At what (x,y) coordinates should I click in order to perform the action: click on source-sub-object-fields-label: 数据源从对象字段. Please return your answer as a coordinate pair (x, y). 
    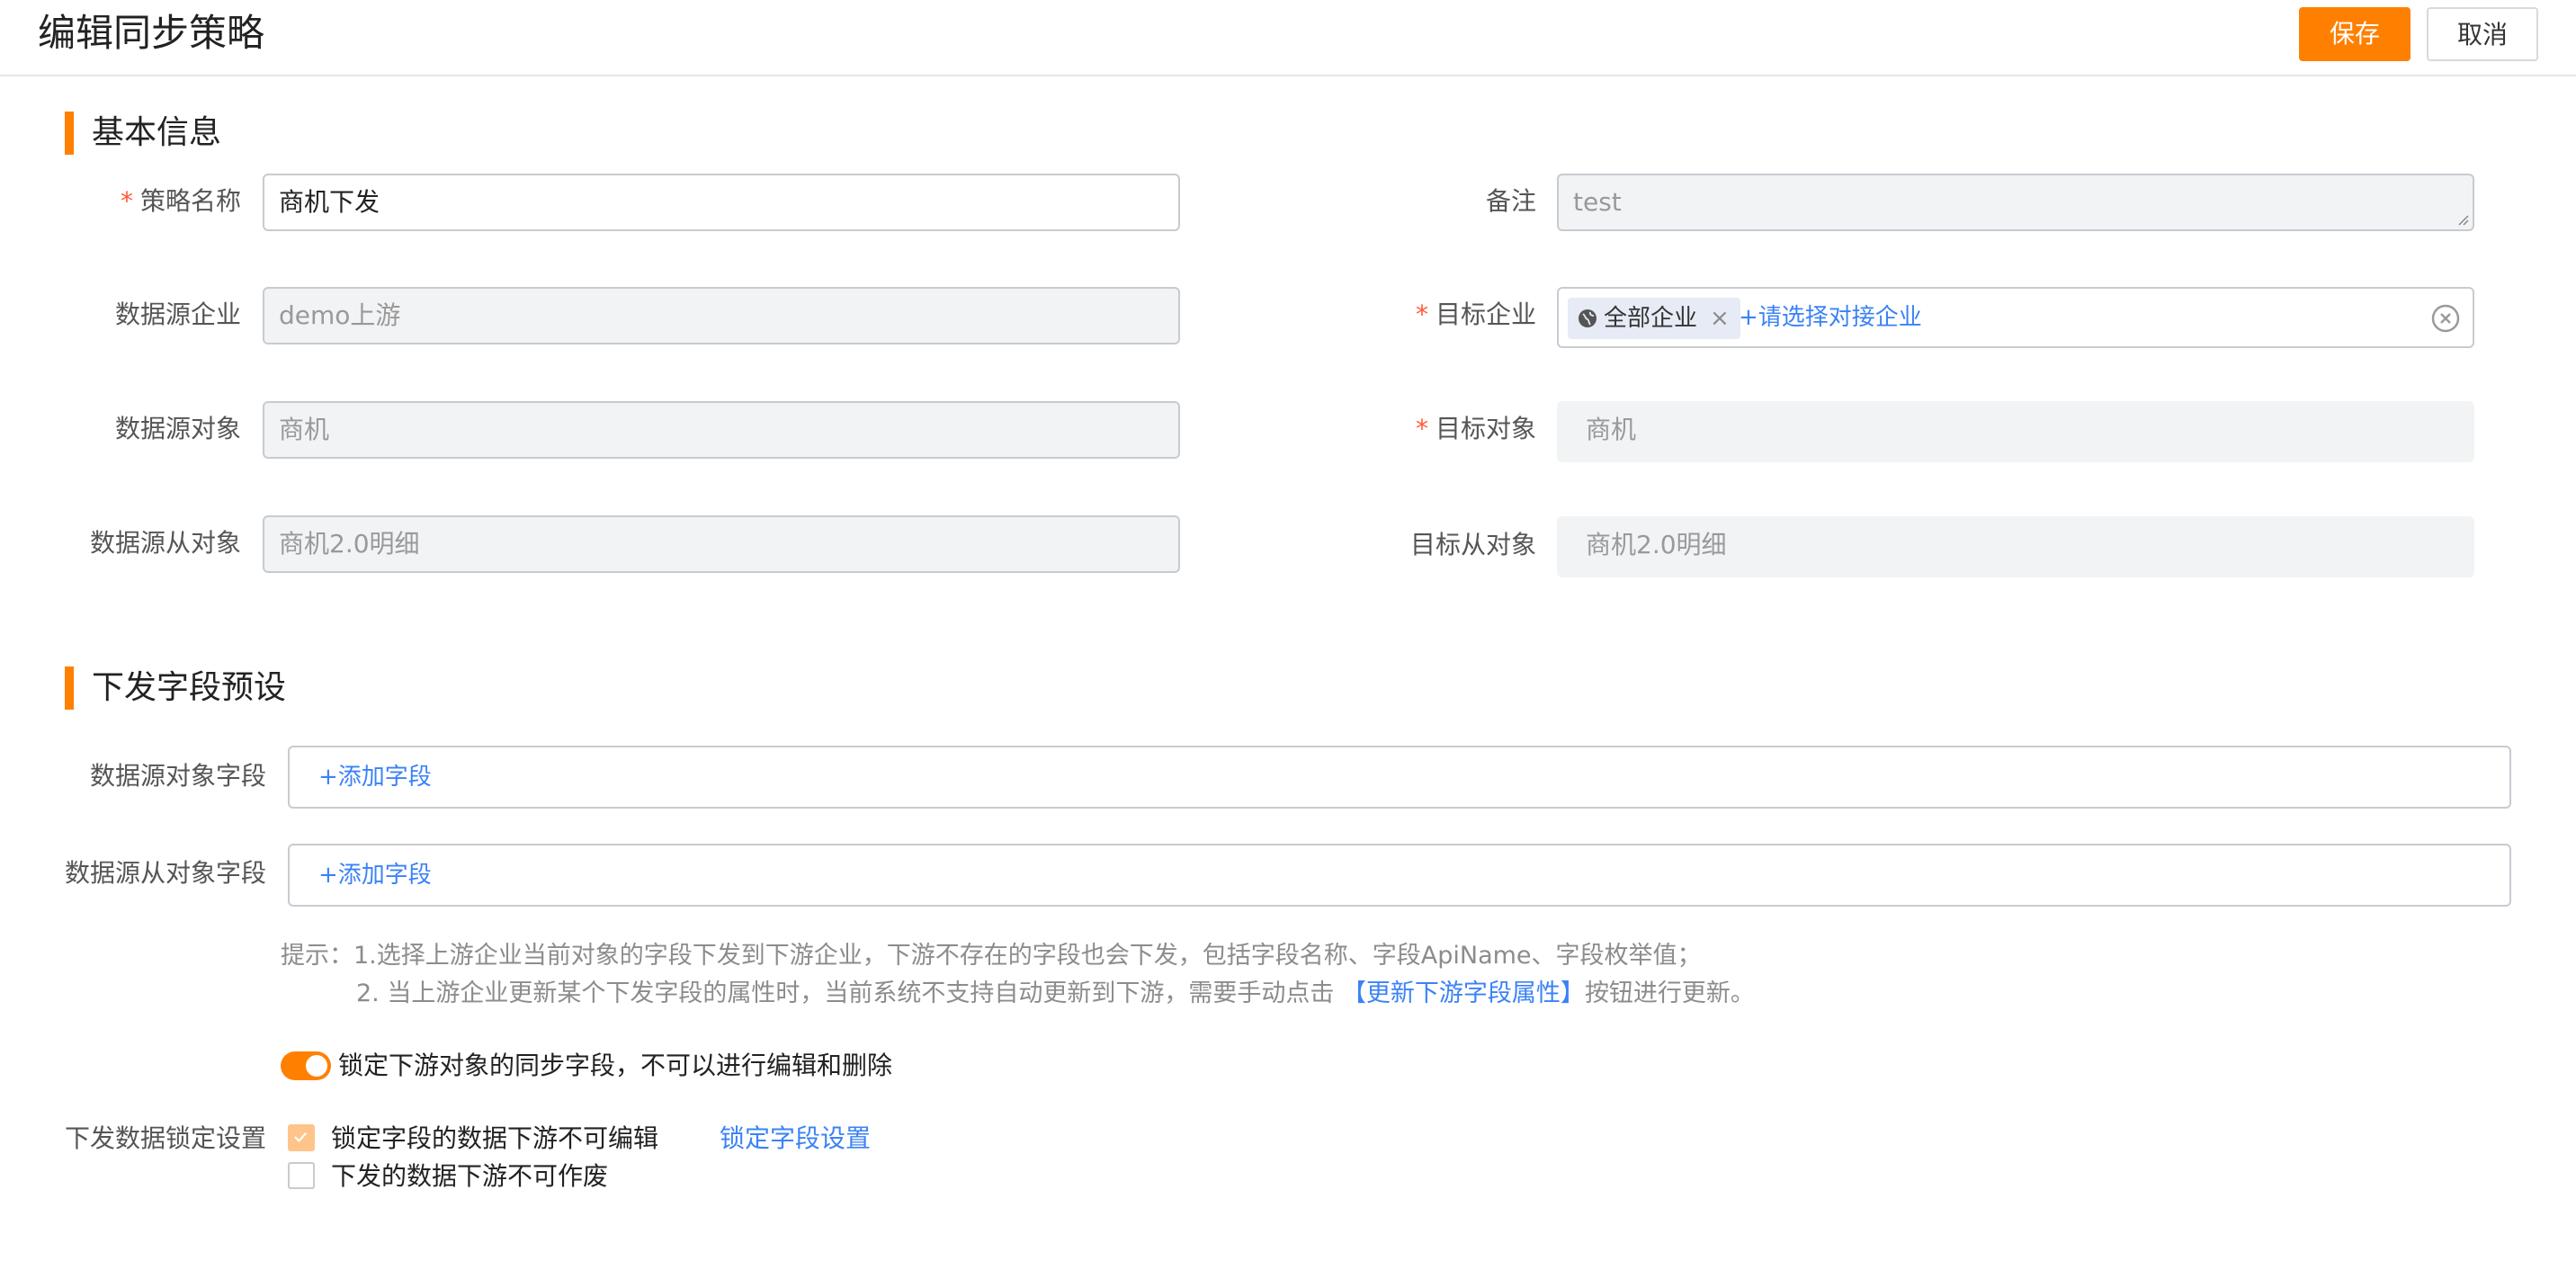
    Looking at the image, I should click on (165, 873).